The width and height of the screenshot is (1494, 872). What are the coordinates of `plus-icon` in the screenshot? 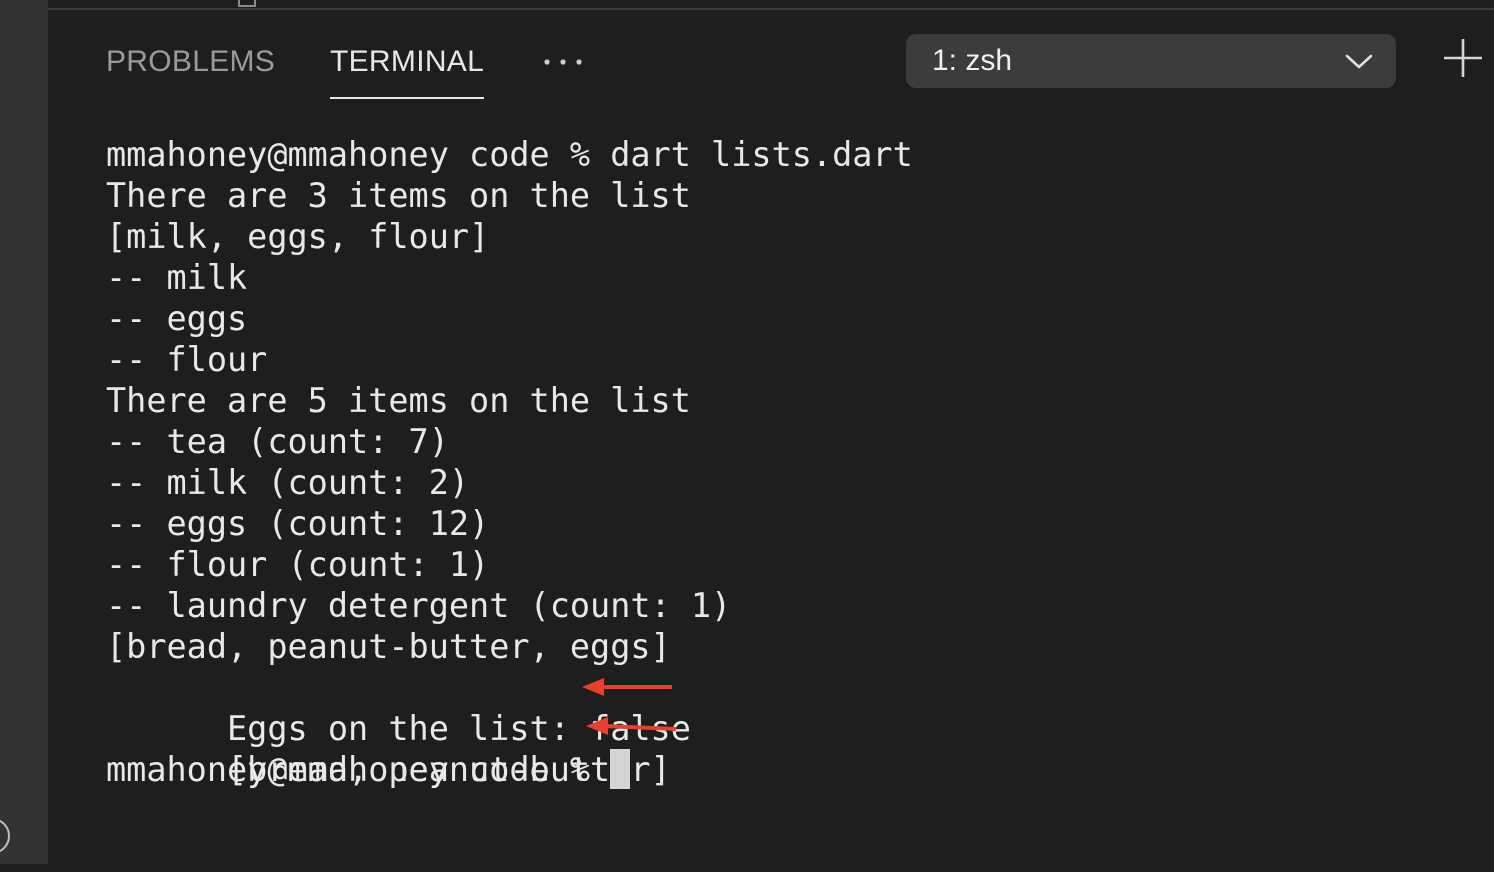 It's located at (1463, 58).